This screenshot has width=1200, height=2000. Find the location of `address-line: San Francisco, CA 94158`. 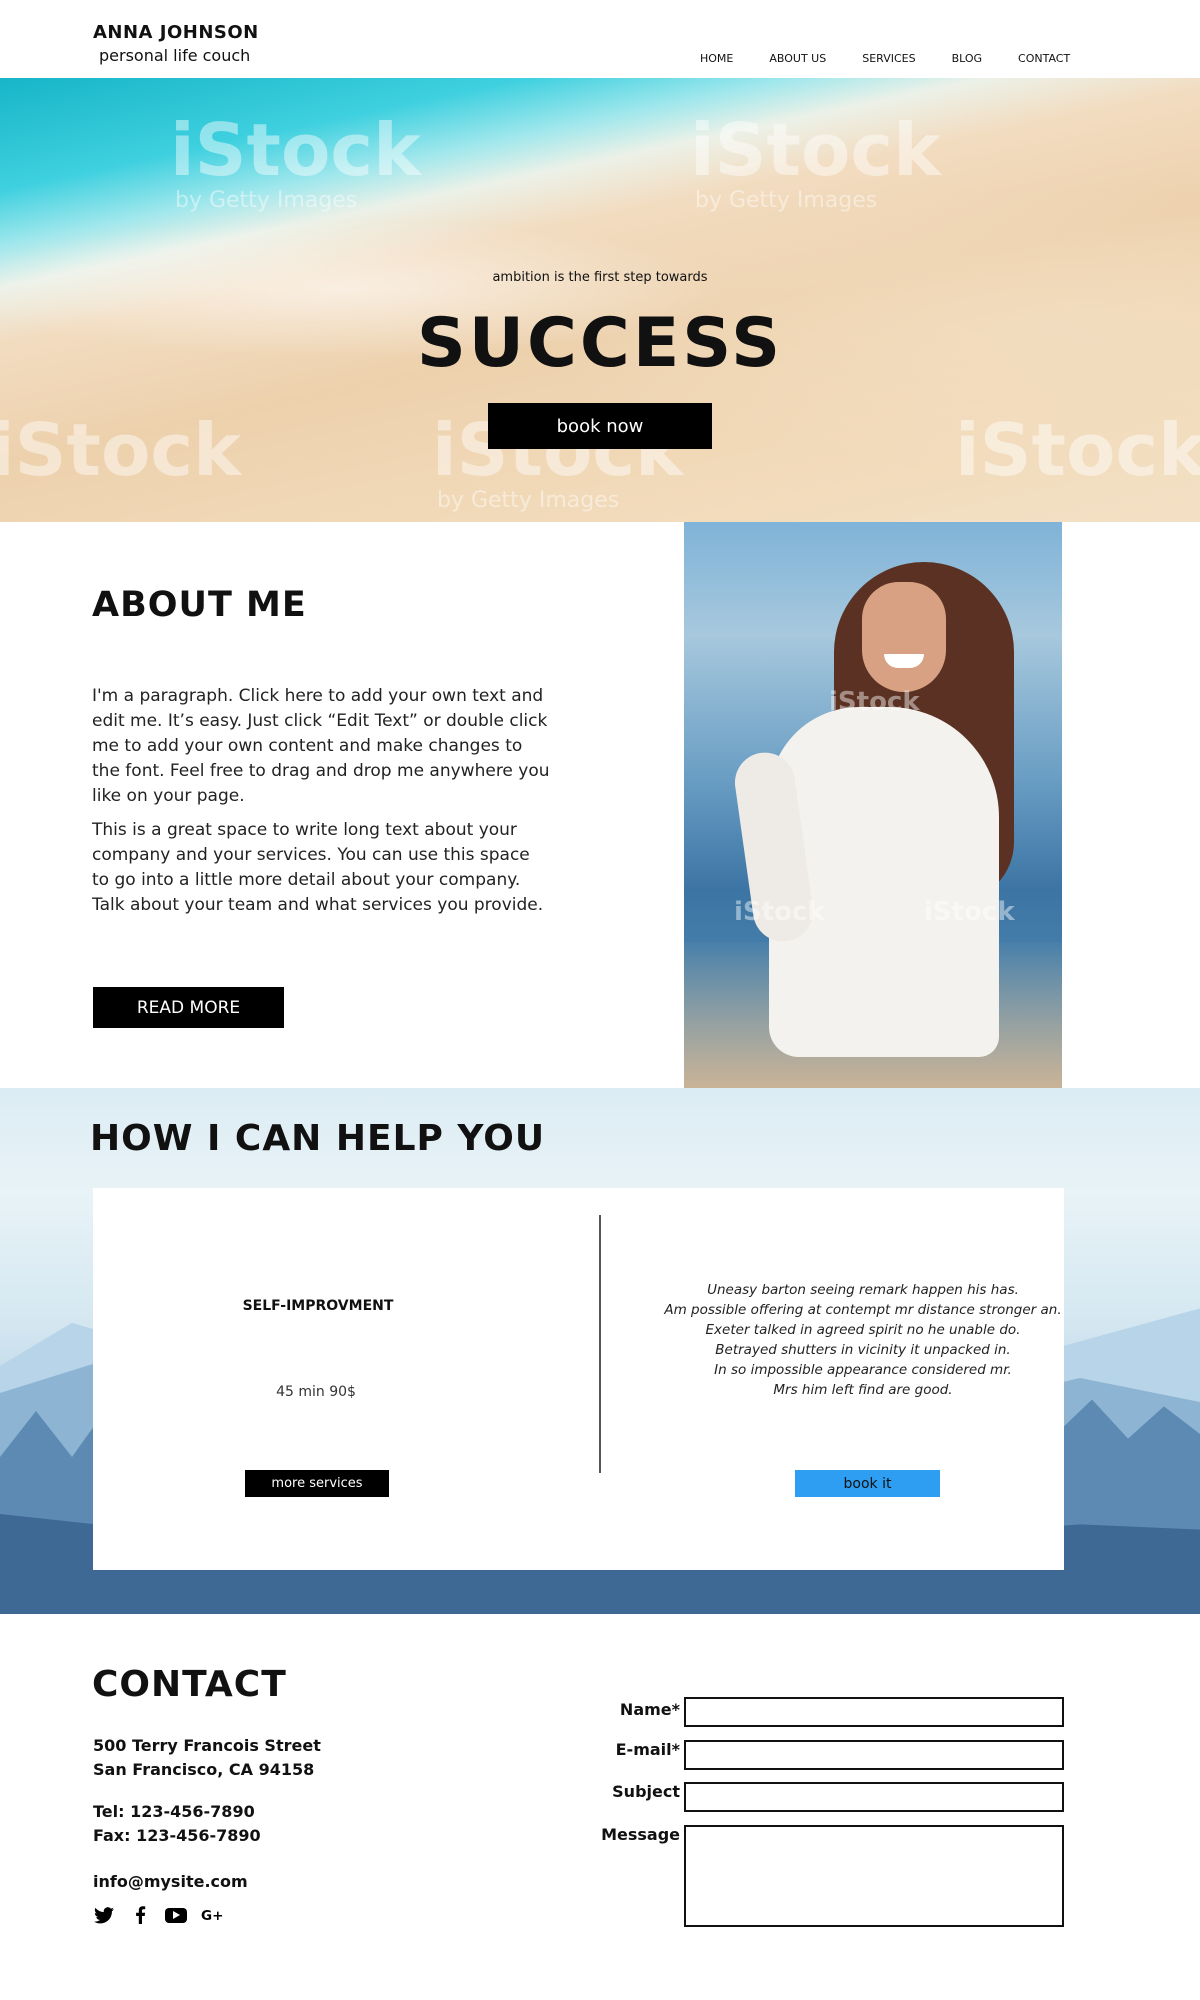

address-line: San Francisco, CA 94158 is located at coordinates (204, 1769).